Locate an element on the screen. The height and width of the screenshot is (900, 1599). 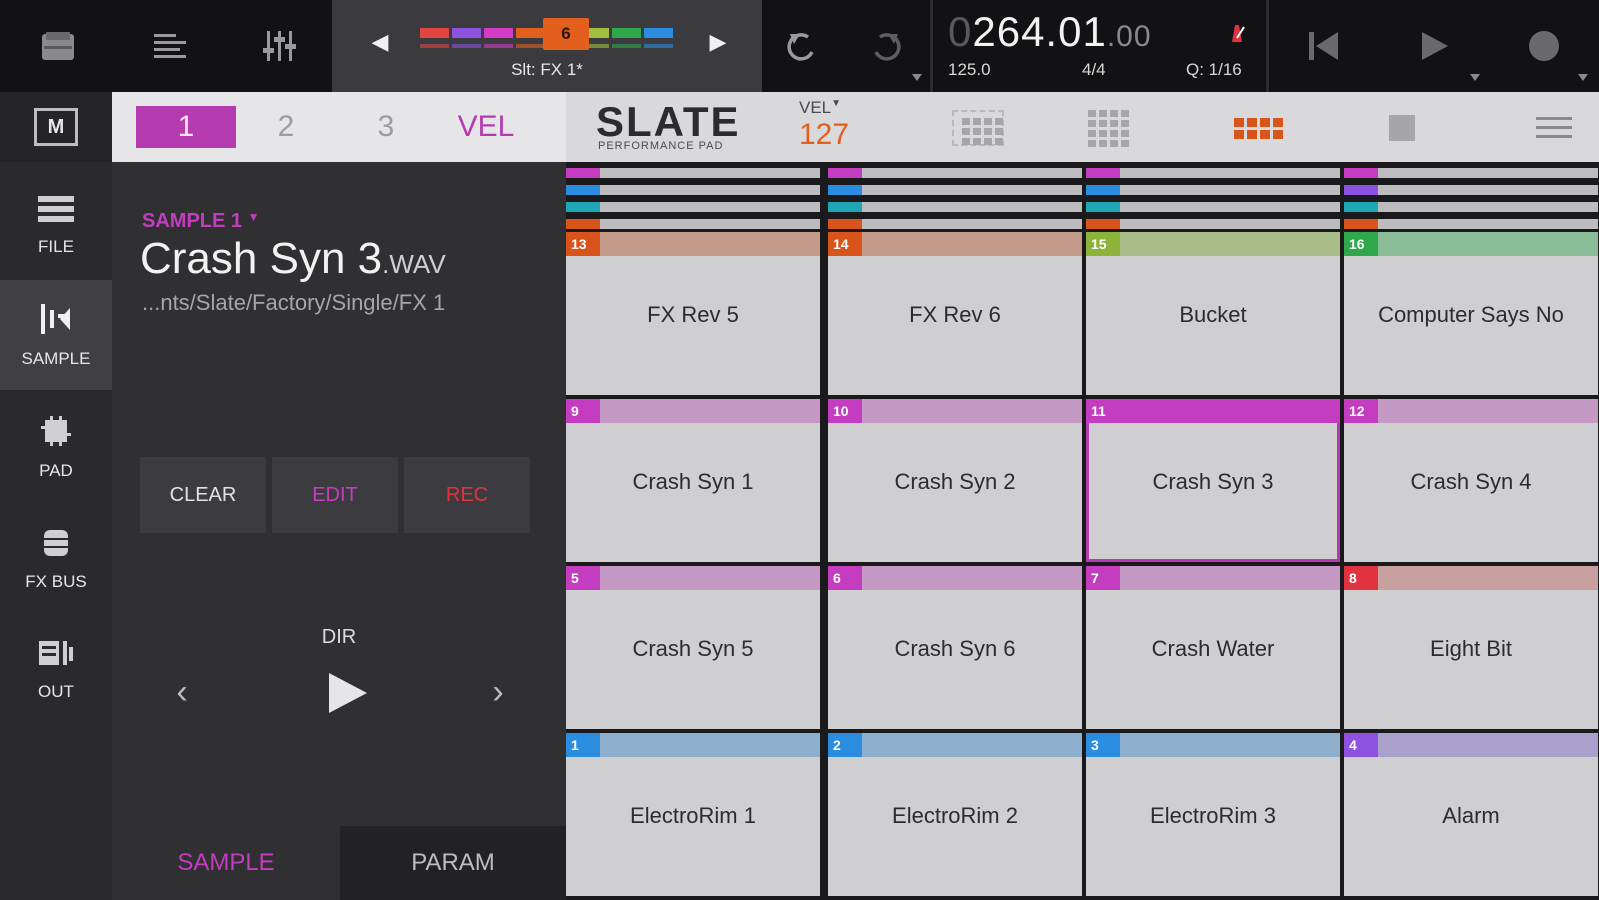
pad-5: 5 Crash Syn 5 is located at coordinates (693, 647).